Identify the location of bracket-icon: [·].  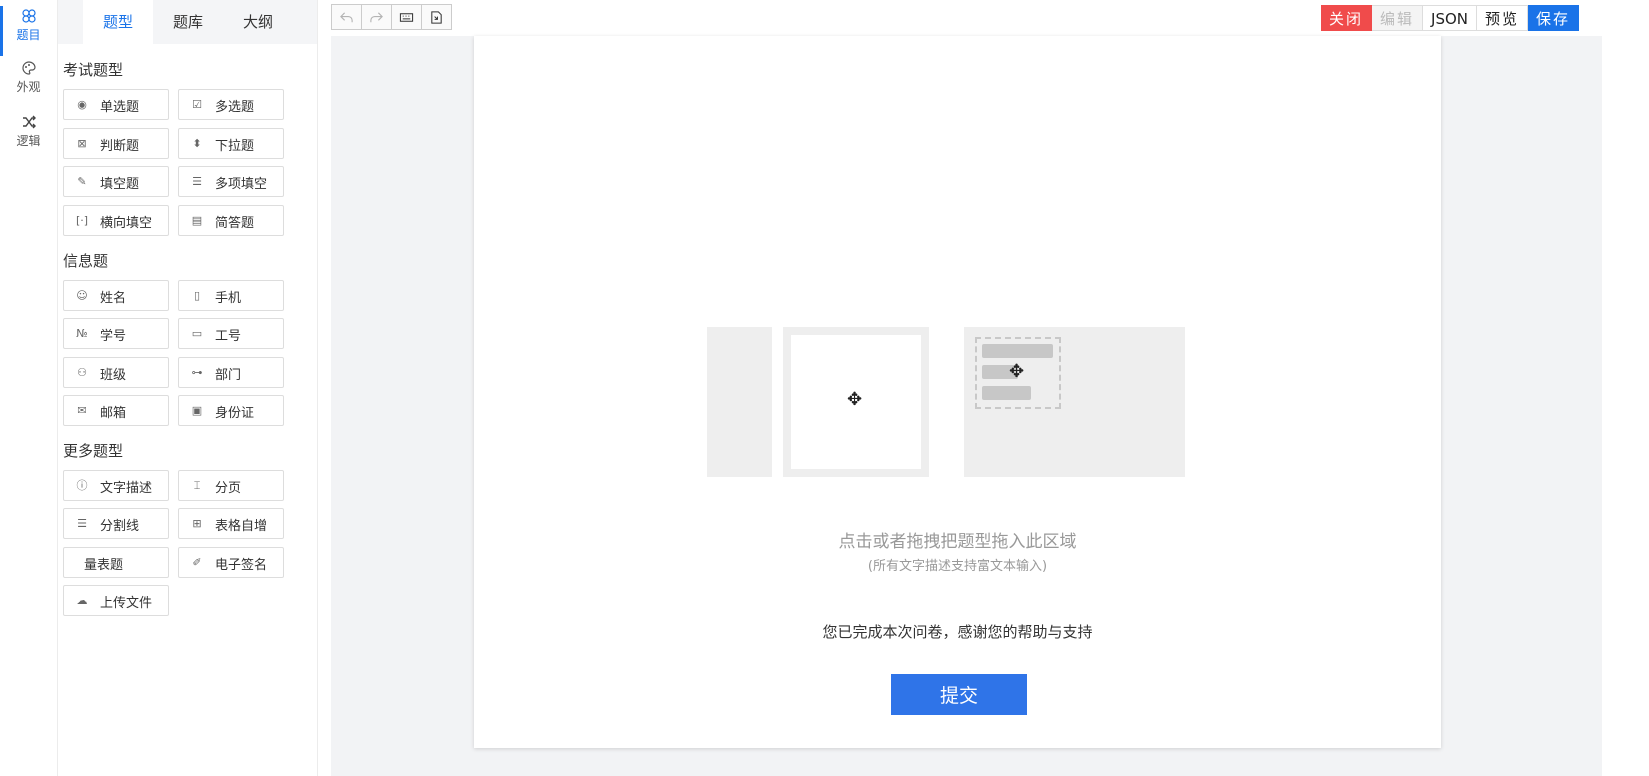
(82, 220).